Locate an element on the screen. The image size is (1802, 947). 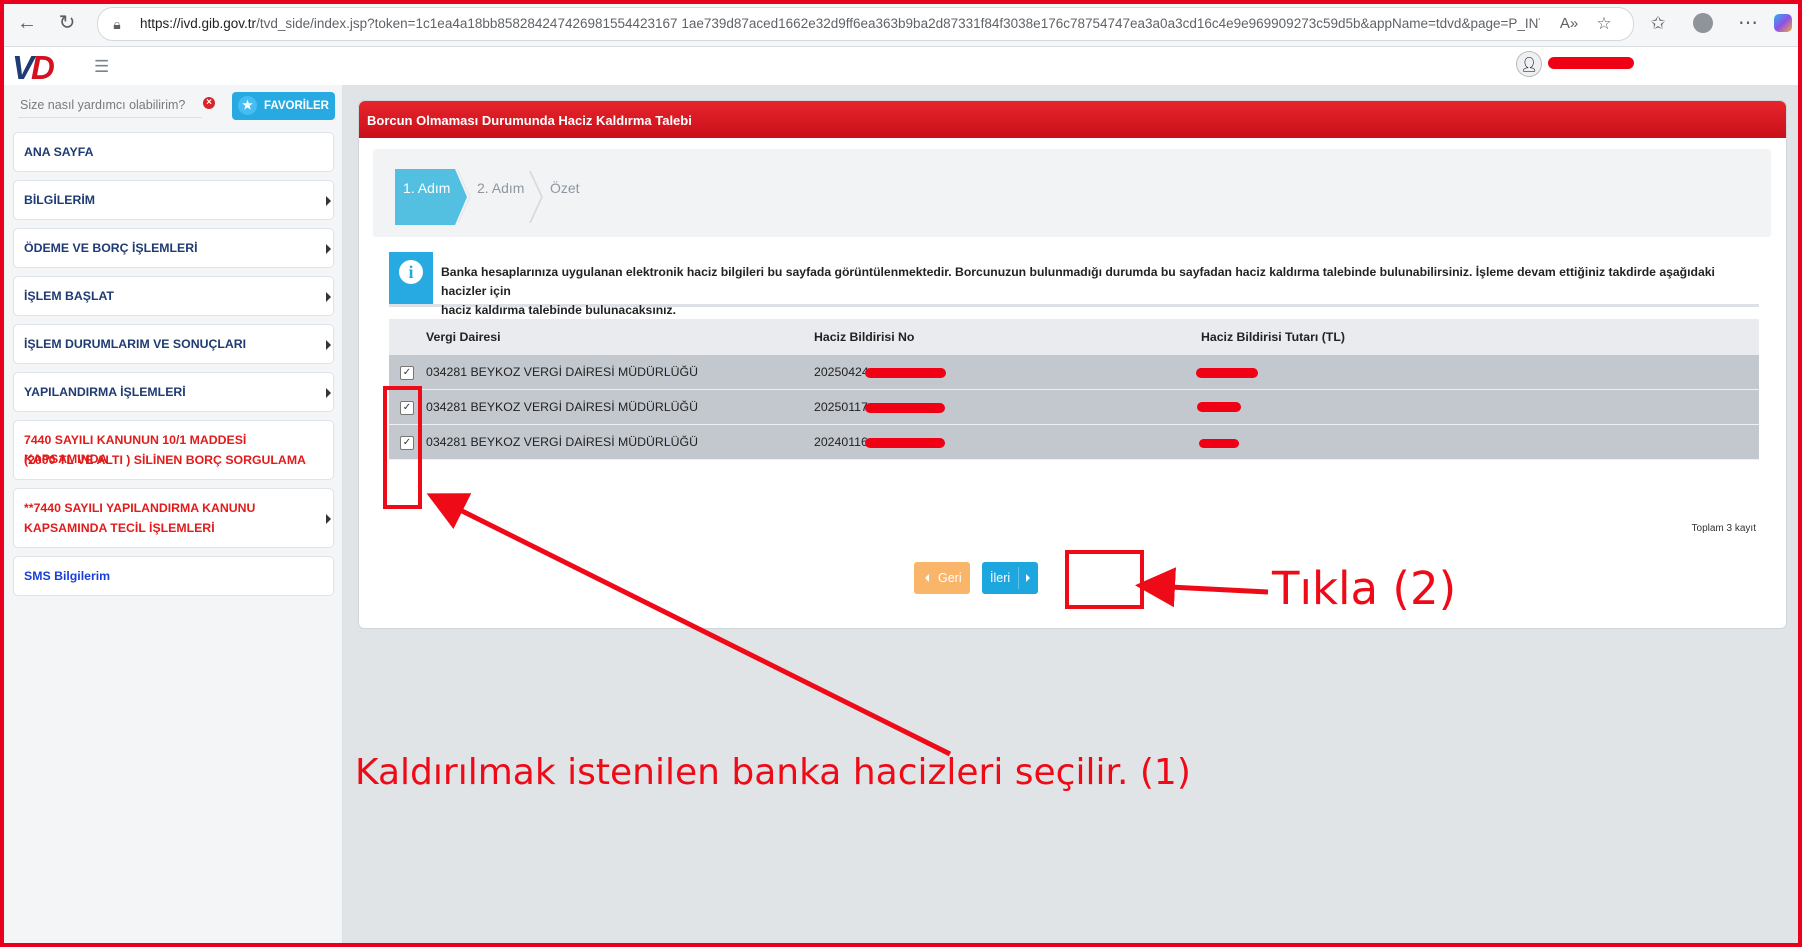
menu-toggle-icon: ☰ is located at coordinates (101, 67).